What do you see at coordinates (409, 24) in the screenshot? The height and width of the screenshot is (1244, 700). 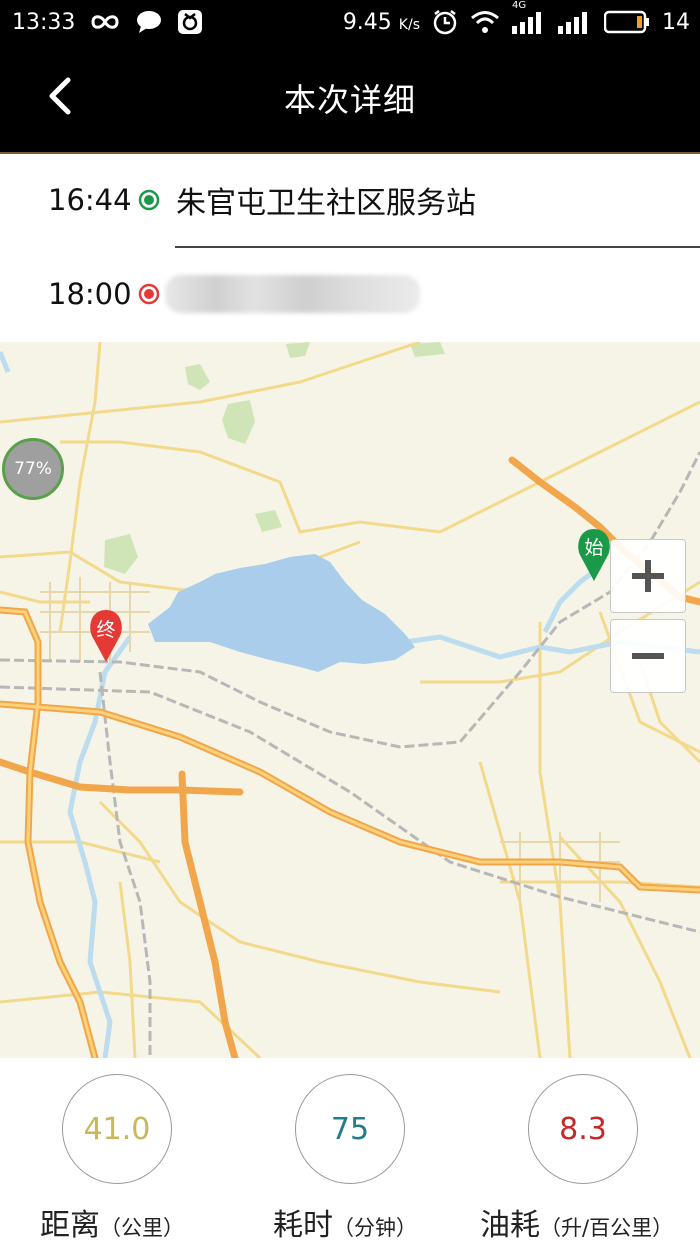 I see `network-speed-unit: K/s` at bounding box center [409, 24].